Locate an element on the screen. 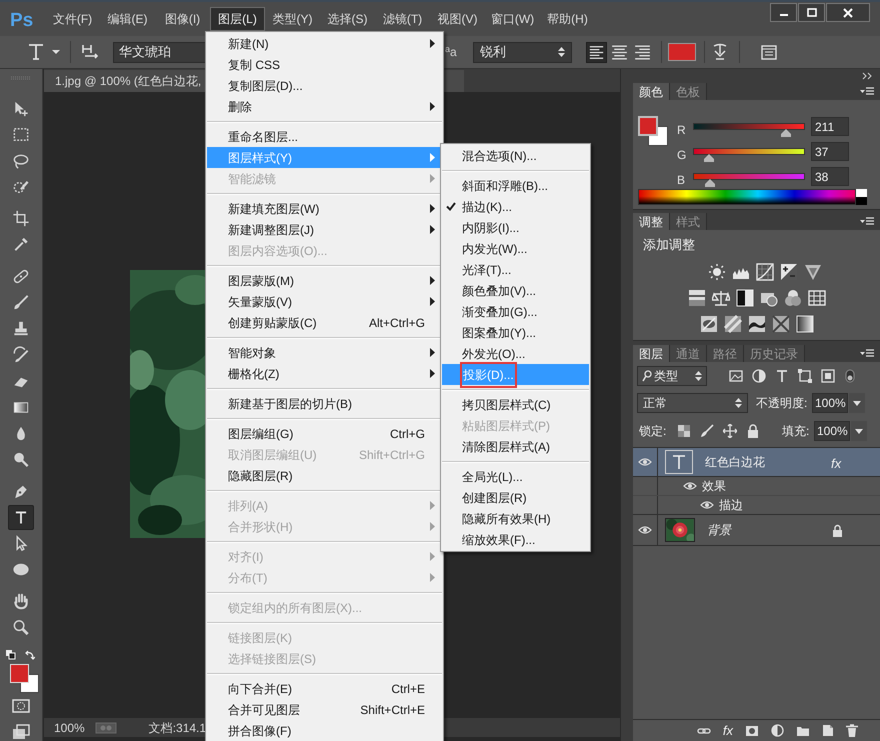  minimize-button is located at coordinates (783, 12).